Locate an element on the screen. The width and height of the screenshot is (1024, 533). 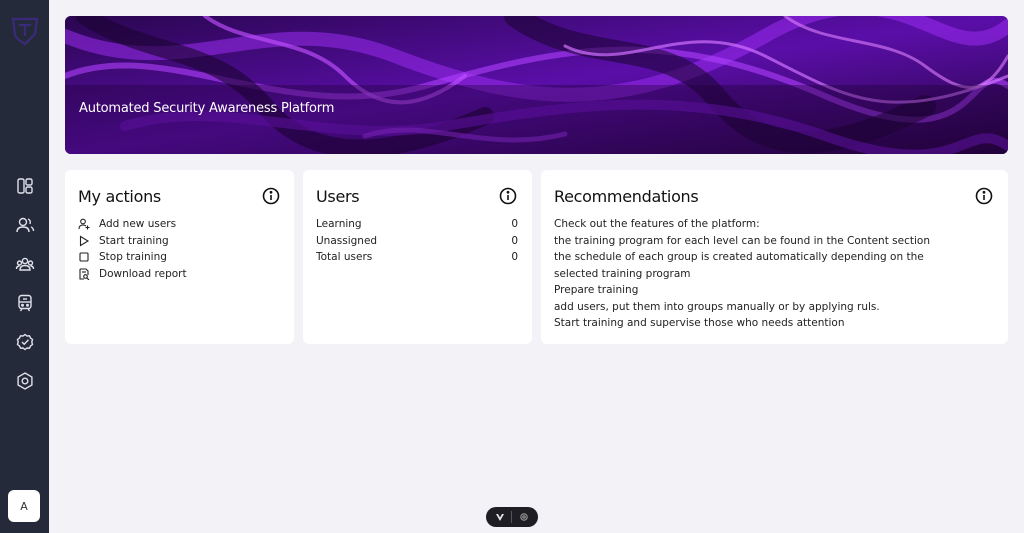
stat-row-total-users: Total users 0 is located at coordinates (417, 257).